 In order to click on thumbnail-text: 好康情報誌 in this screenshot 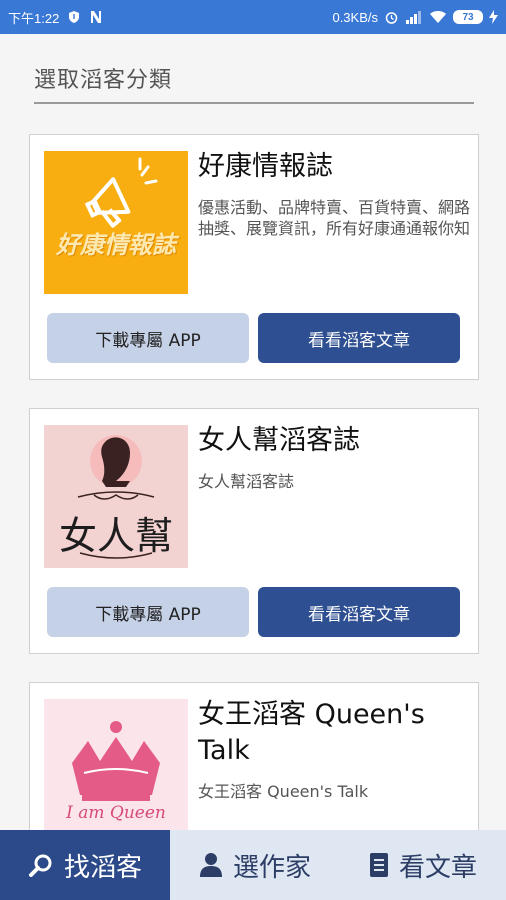, I will do `click(116, 244)`.